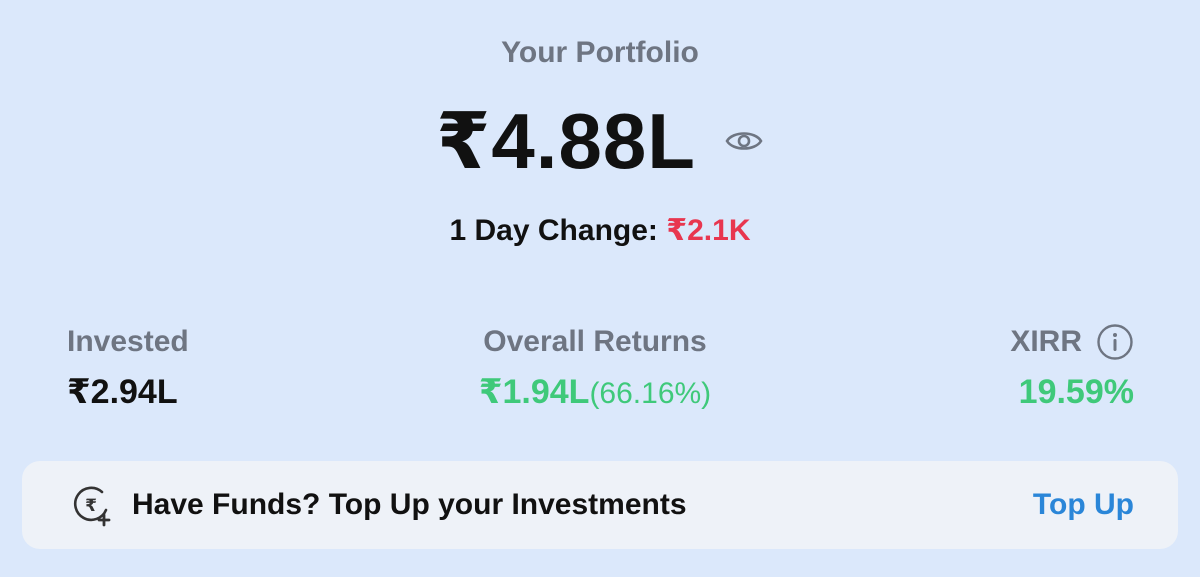 This screenshot has height=577, width=1200. What do you see at coordinates (595, 341) in the screenshot?
I see `returns-label: Overall Returns` at bounding box center [595, 341].